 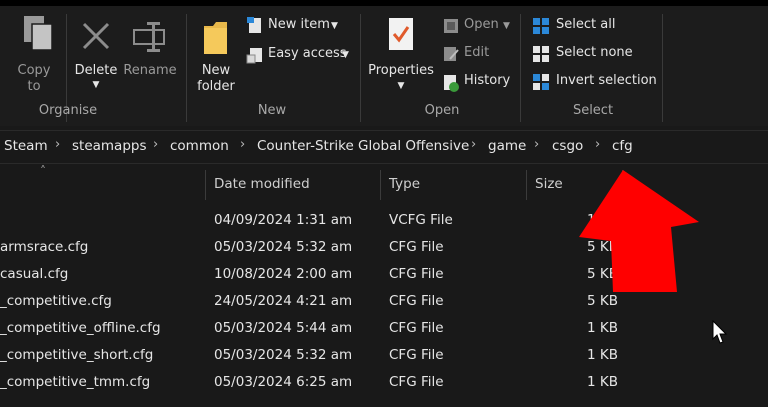 I want to click on group-label-organise: Organise, so click(x=68, y=110).